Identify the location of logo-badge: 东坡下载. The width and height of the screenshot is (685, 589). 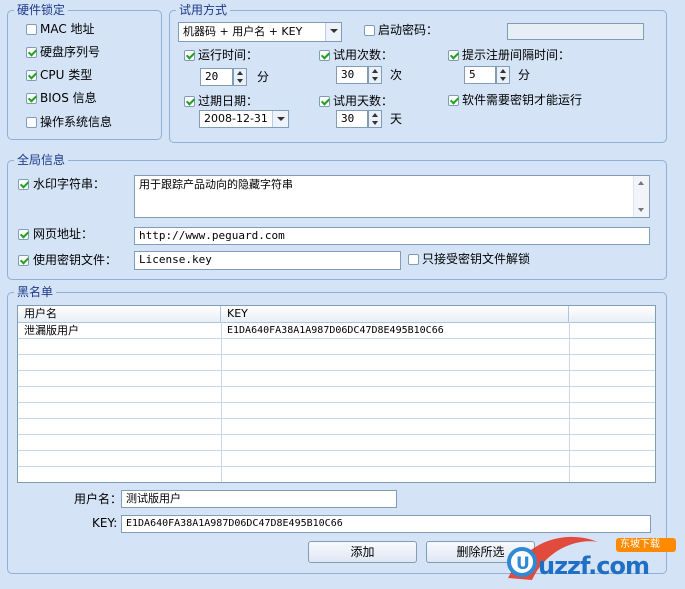
(640, 544).